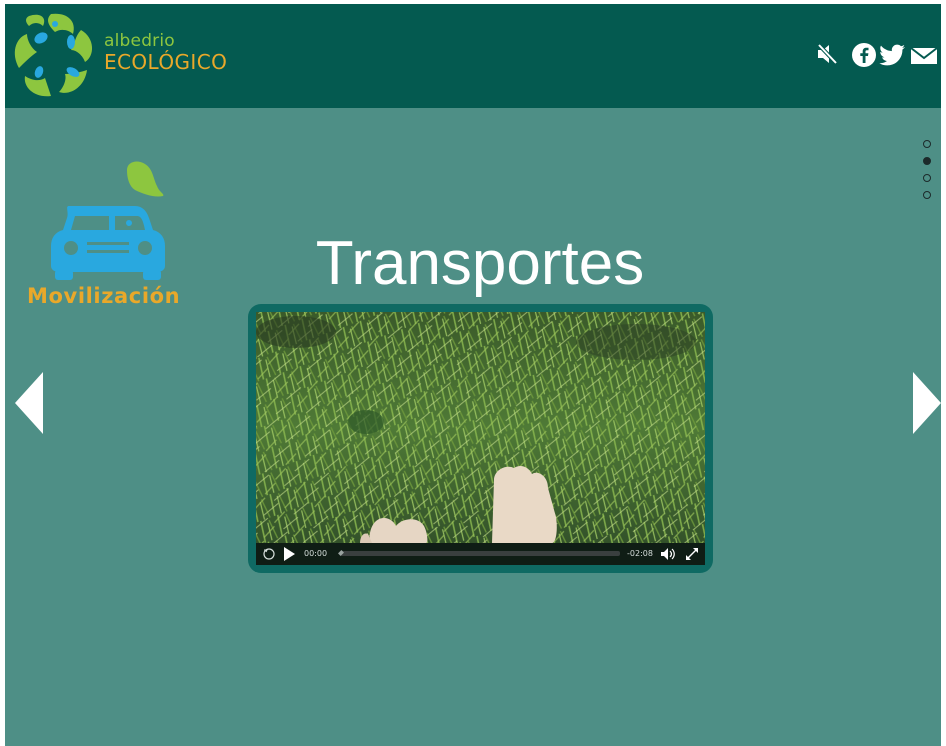 The image size is (946, 746). Describe the element at coordinates (864, 55) in the screenshot. I see `facebook-icon` at that location.